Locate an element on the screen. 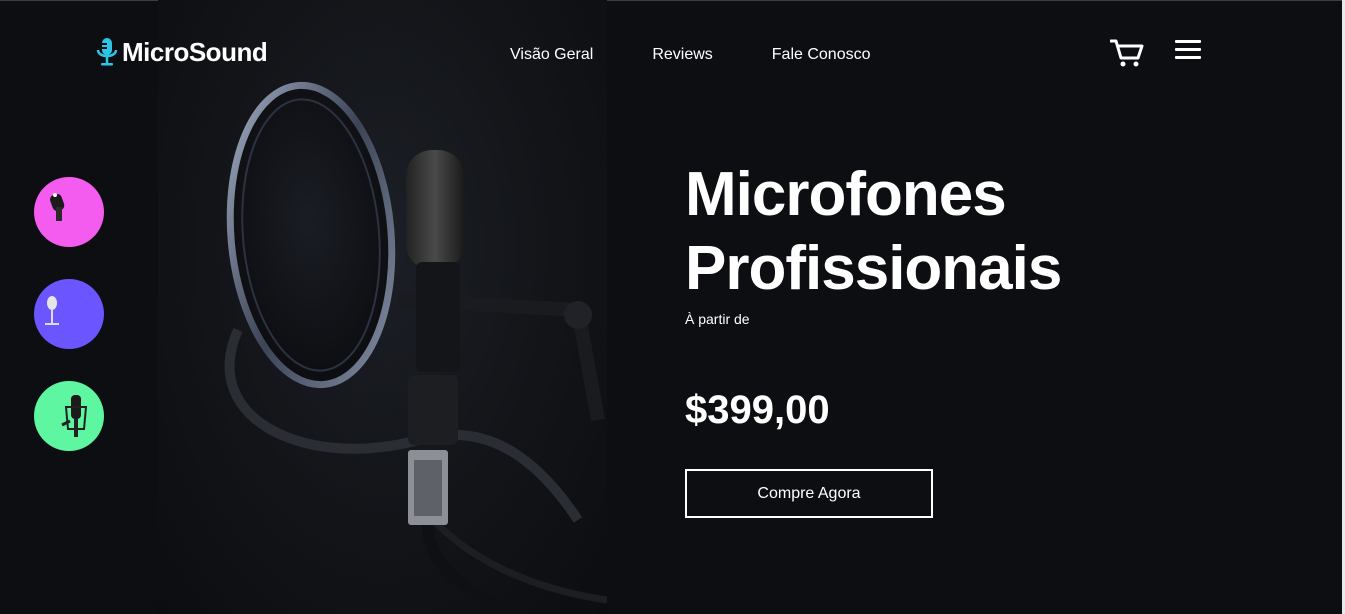 This screenshot has height=614, width=1345. price: $399,00 is located at coordinates (757, 410).